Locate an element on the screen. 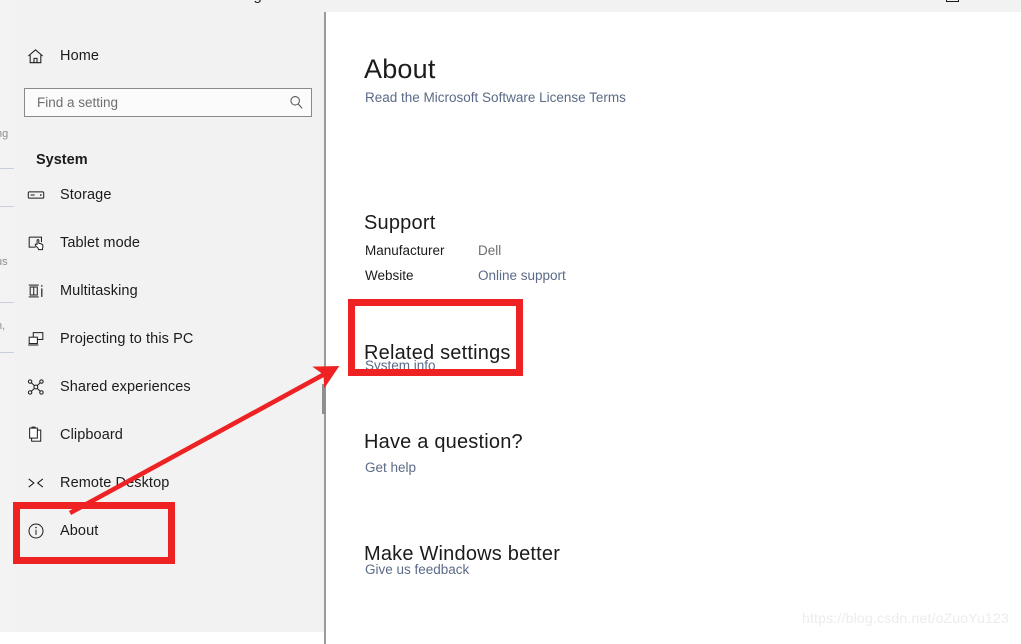 This screenshot has height=644, width=1021. about-info-icon is located at coordinates (43, 531).